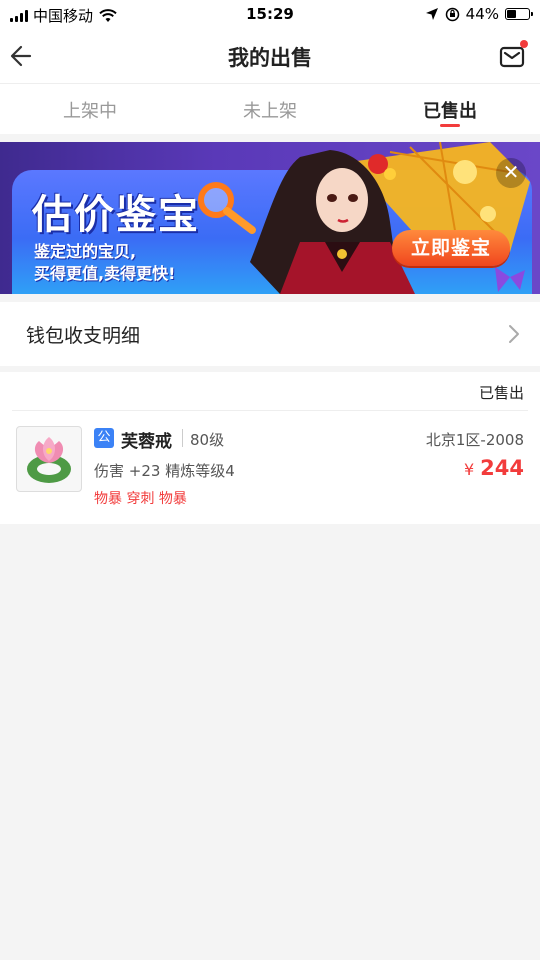 The height and width of the screenshot is (960, 540). Describe the element at coordinates (519, 14) in the screenshot. I see `battery-icon` at that location.